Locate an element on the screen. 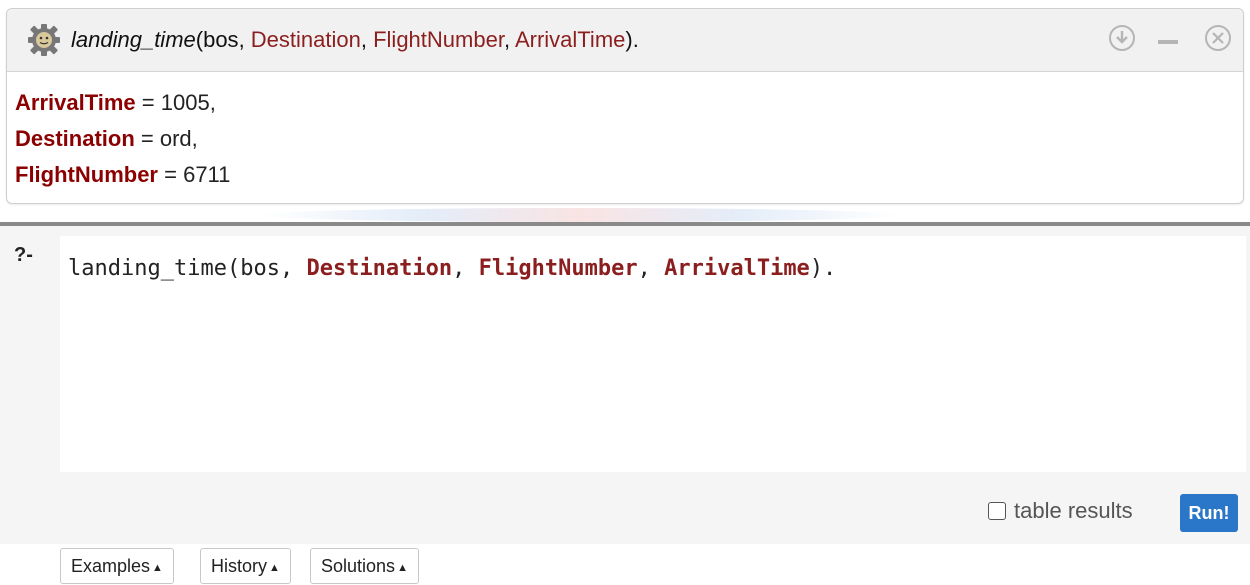 The width and height of the screenshot is (1250, 585). query-arg-variable: ArrivalTime is located at coordinates (570, 39).